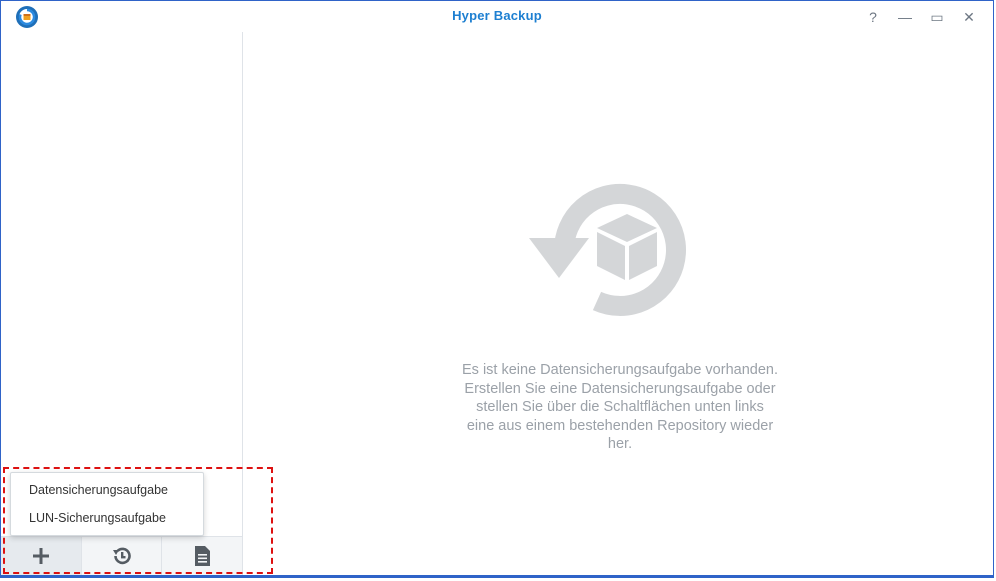 The width and height of the screenshot is (996, 581). I want to click on restore-button, so click(122, 556).